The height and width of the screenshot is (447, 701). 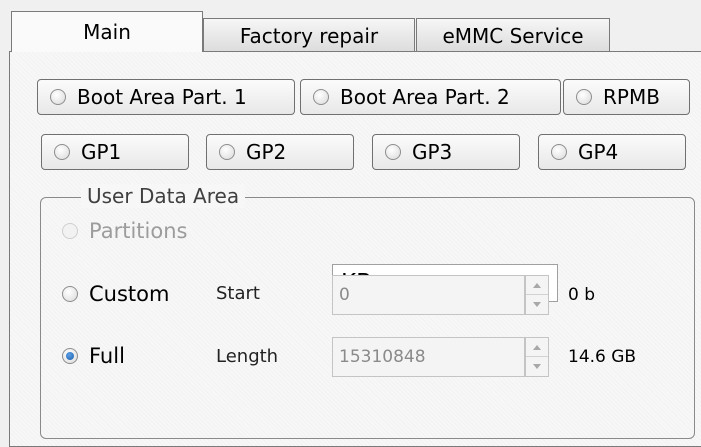 I want to click on boot-area-part-1-label: Boot Area Part. 1, so click(x=162, y=97).